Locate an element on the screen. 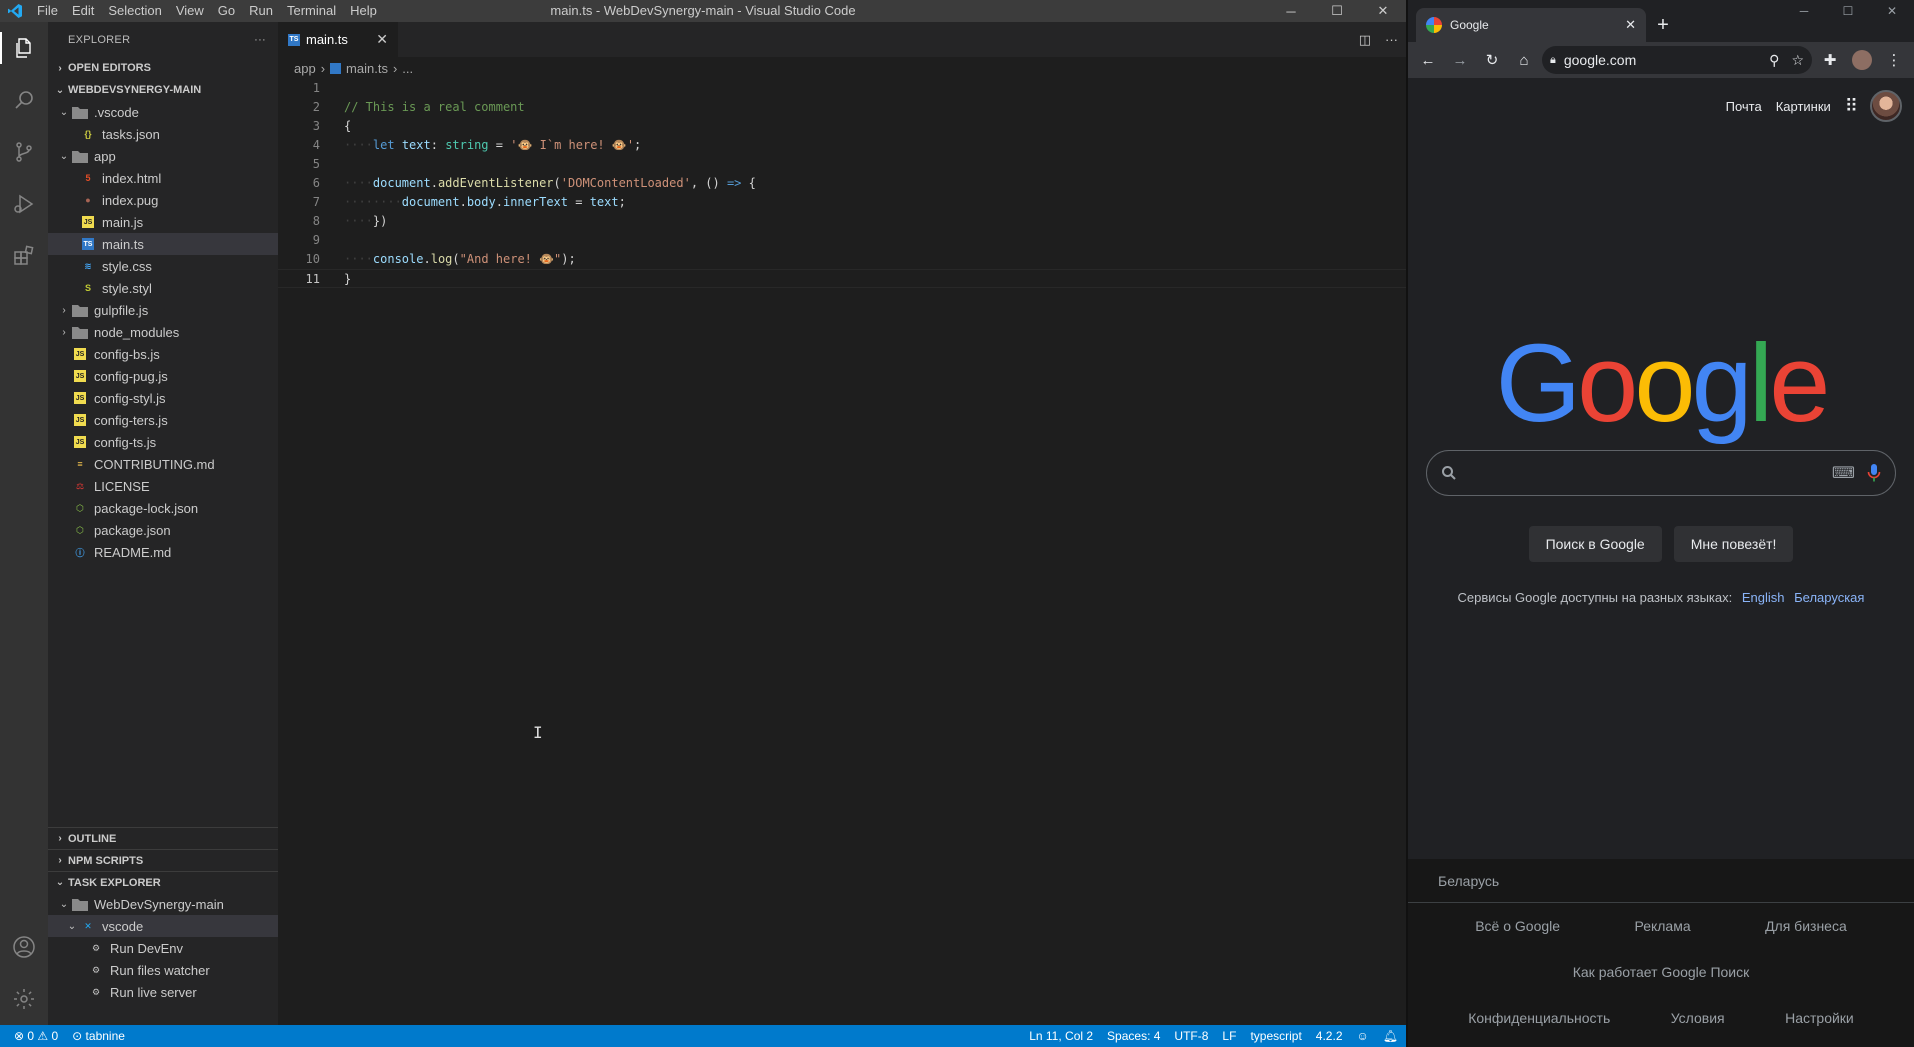 The height and width of the screenshot is (1047, 1914). tree-item: ⬡ package-lock.json is located at coordinates (163, 508).